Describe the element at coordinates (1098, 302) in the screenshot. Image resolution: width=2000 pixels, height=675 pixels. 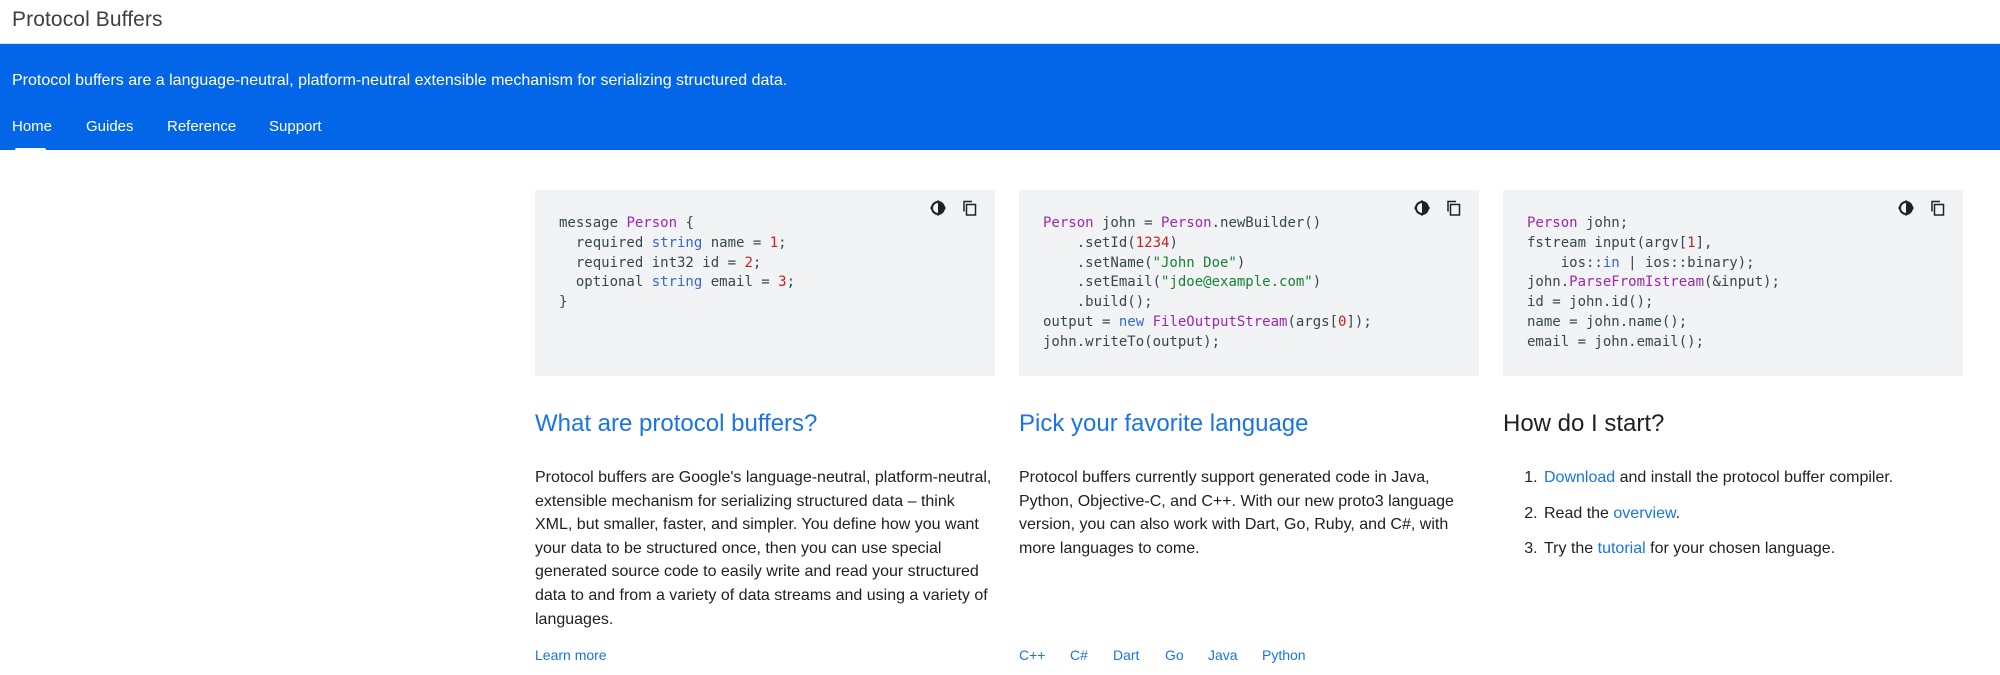
I see `code-line: .build();` at that location.